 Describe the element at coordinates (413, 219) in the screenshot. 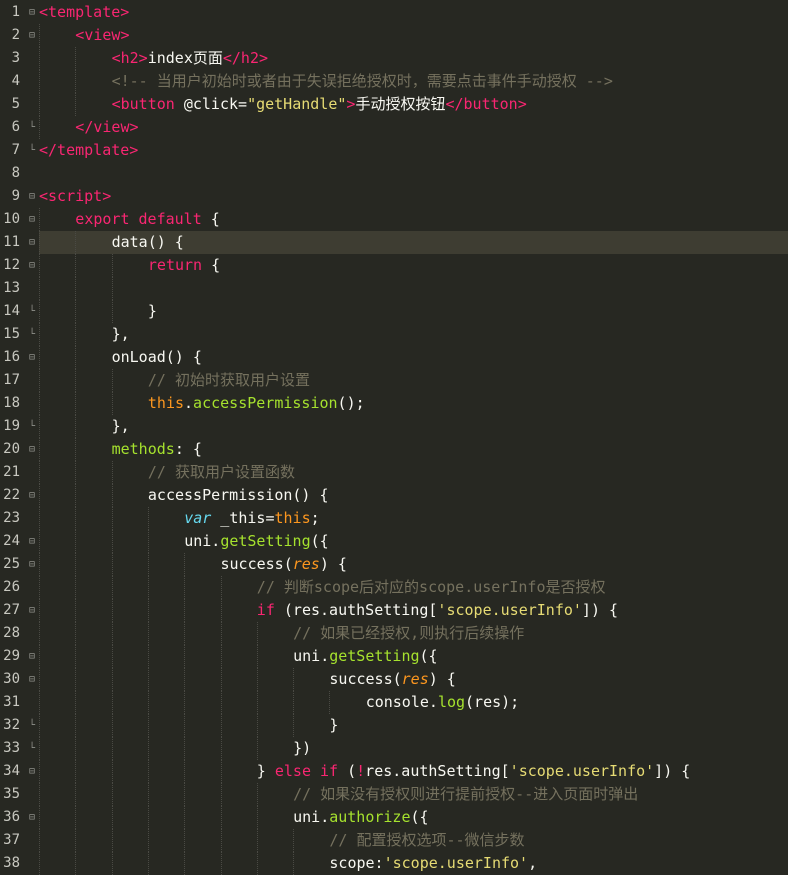

I see `code-text: export default {` at that location.